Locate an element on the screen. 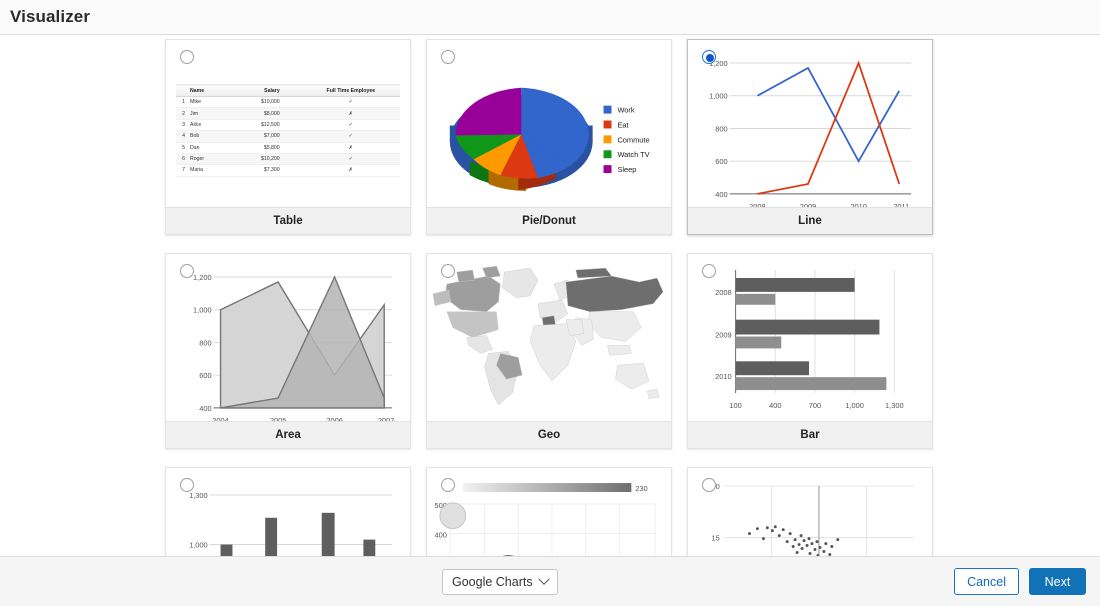 The image size is (1100, 606). x-tick: 700 is located at coordinates (815, 405).